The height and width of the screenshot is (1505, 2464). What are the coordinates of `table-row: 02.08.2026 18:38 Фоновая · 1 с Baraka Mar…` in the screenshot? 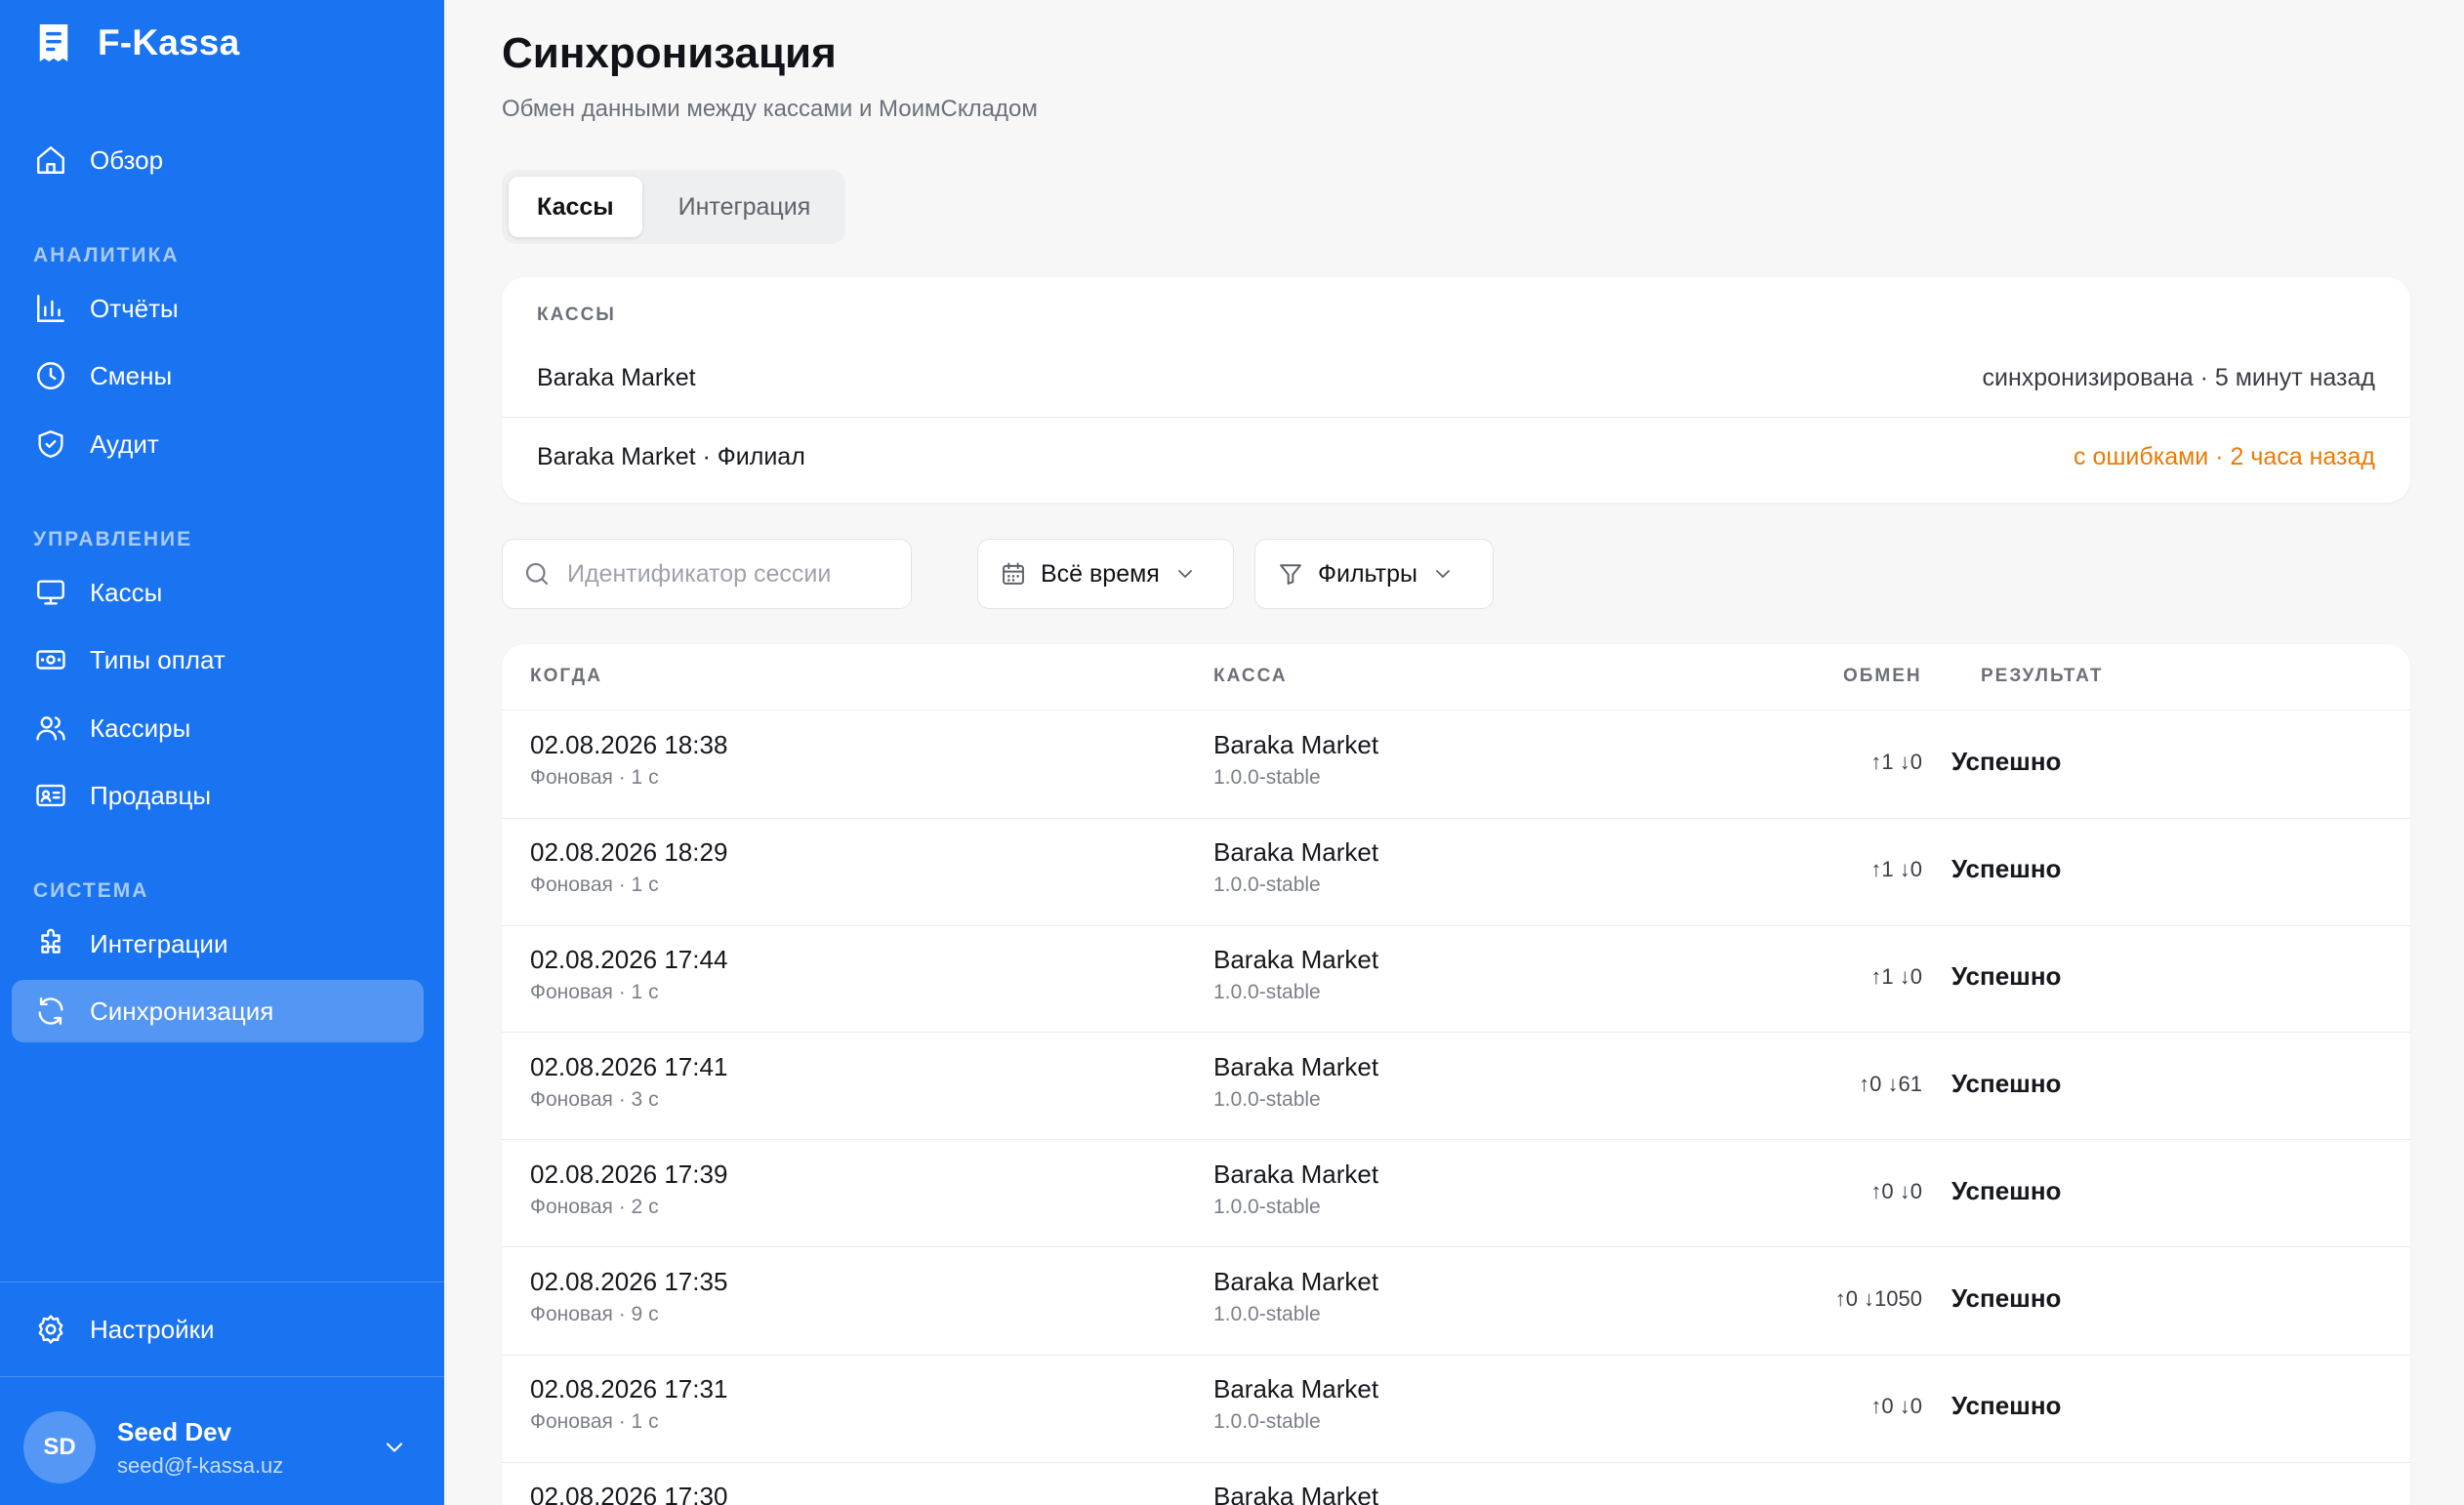 It's located at (1456, 764).